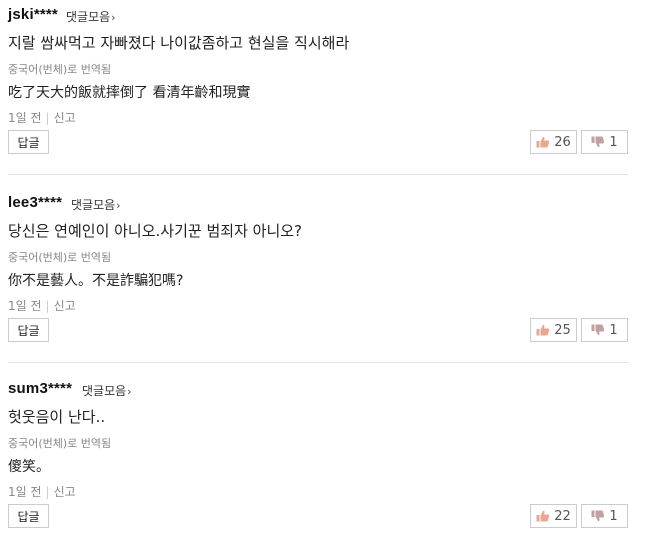 This screenshot has width=645, height=545. Describe the element at coordinates (129, 93) in the screenshot. I see `comment-translated-text: 吃了天大的飯就摔倒了 看清年齡和現實` at that location.